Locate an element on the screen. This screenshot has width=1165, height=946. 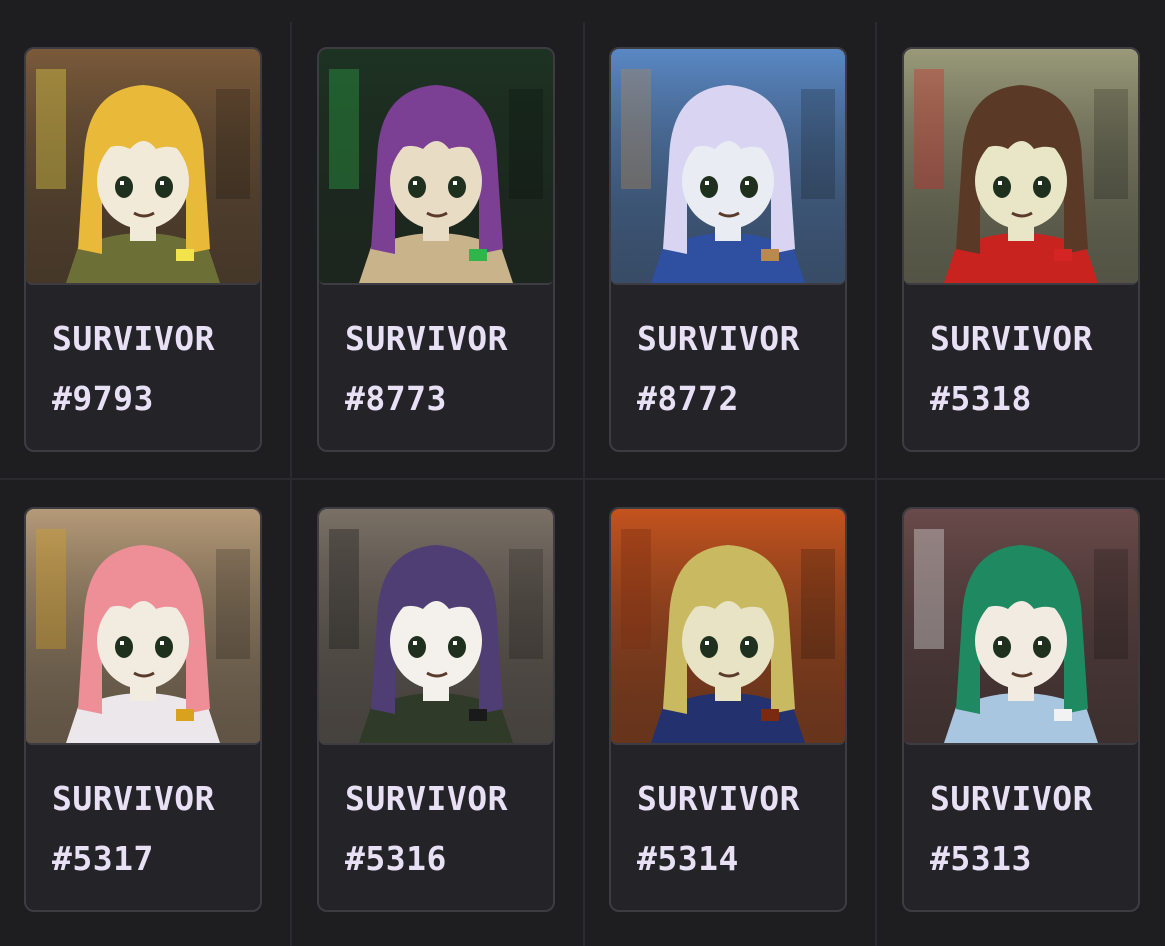
card-number: #8772 is located at coordinates (688, 398).